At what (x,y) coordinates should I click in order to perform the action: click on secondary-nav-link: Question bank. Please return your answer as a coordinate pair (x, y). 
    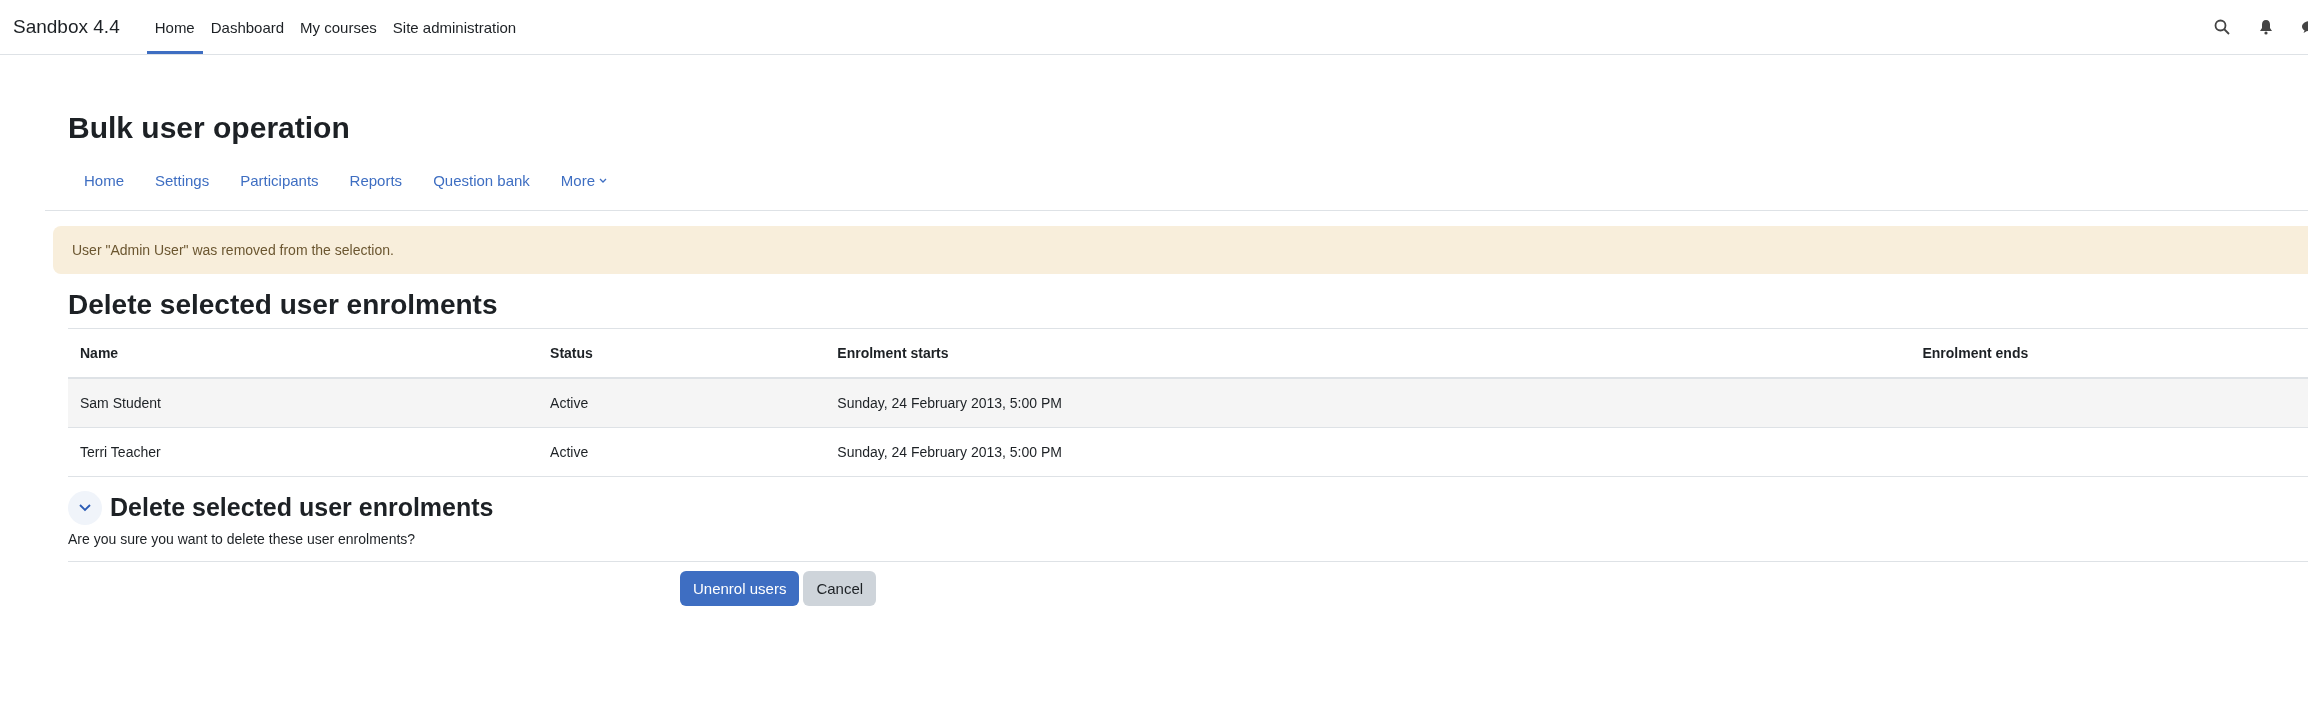
    Looking at the image, I should click on (481, 180).